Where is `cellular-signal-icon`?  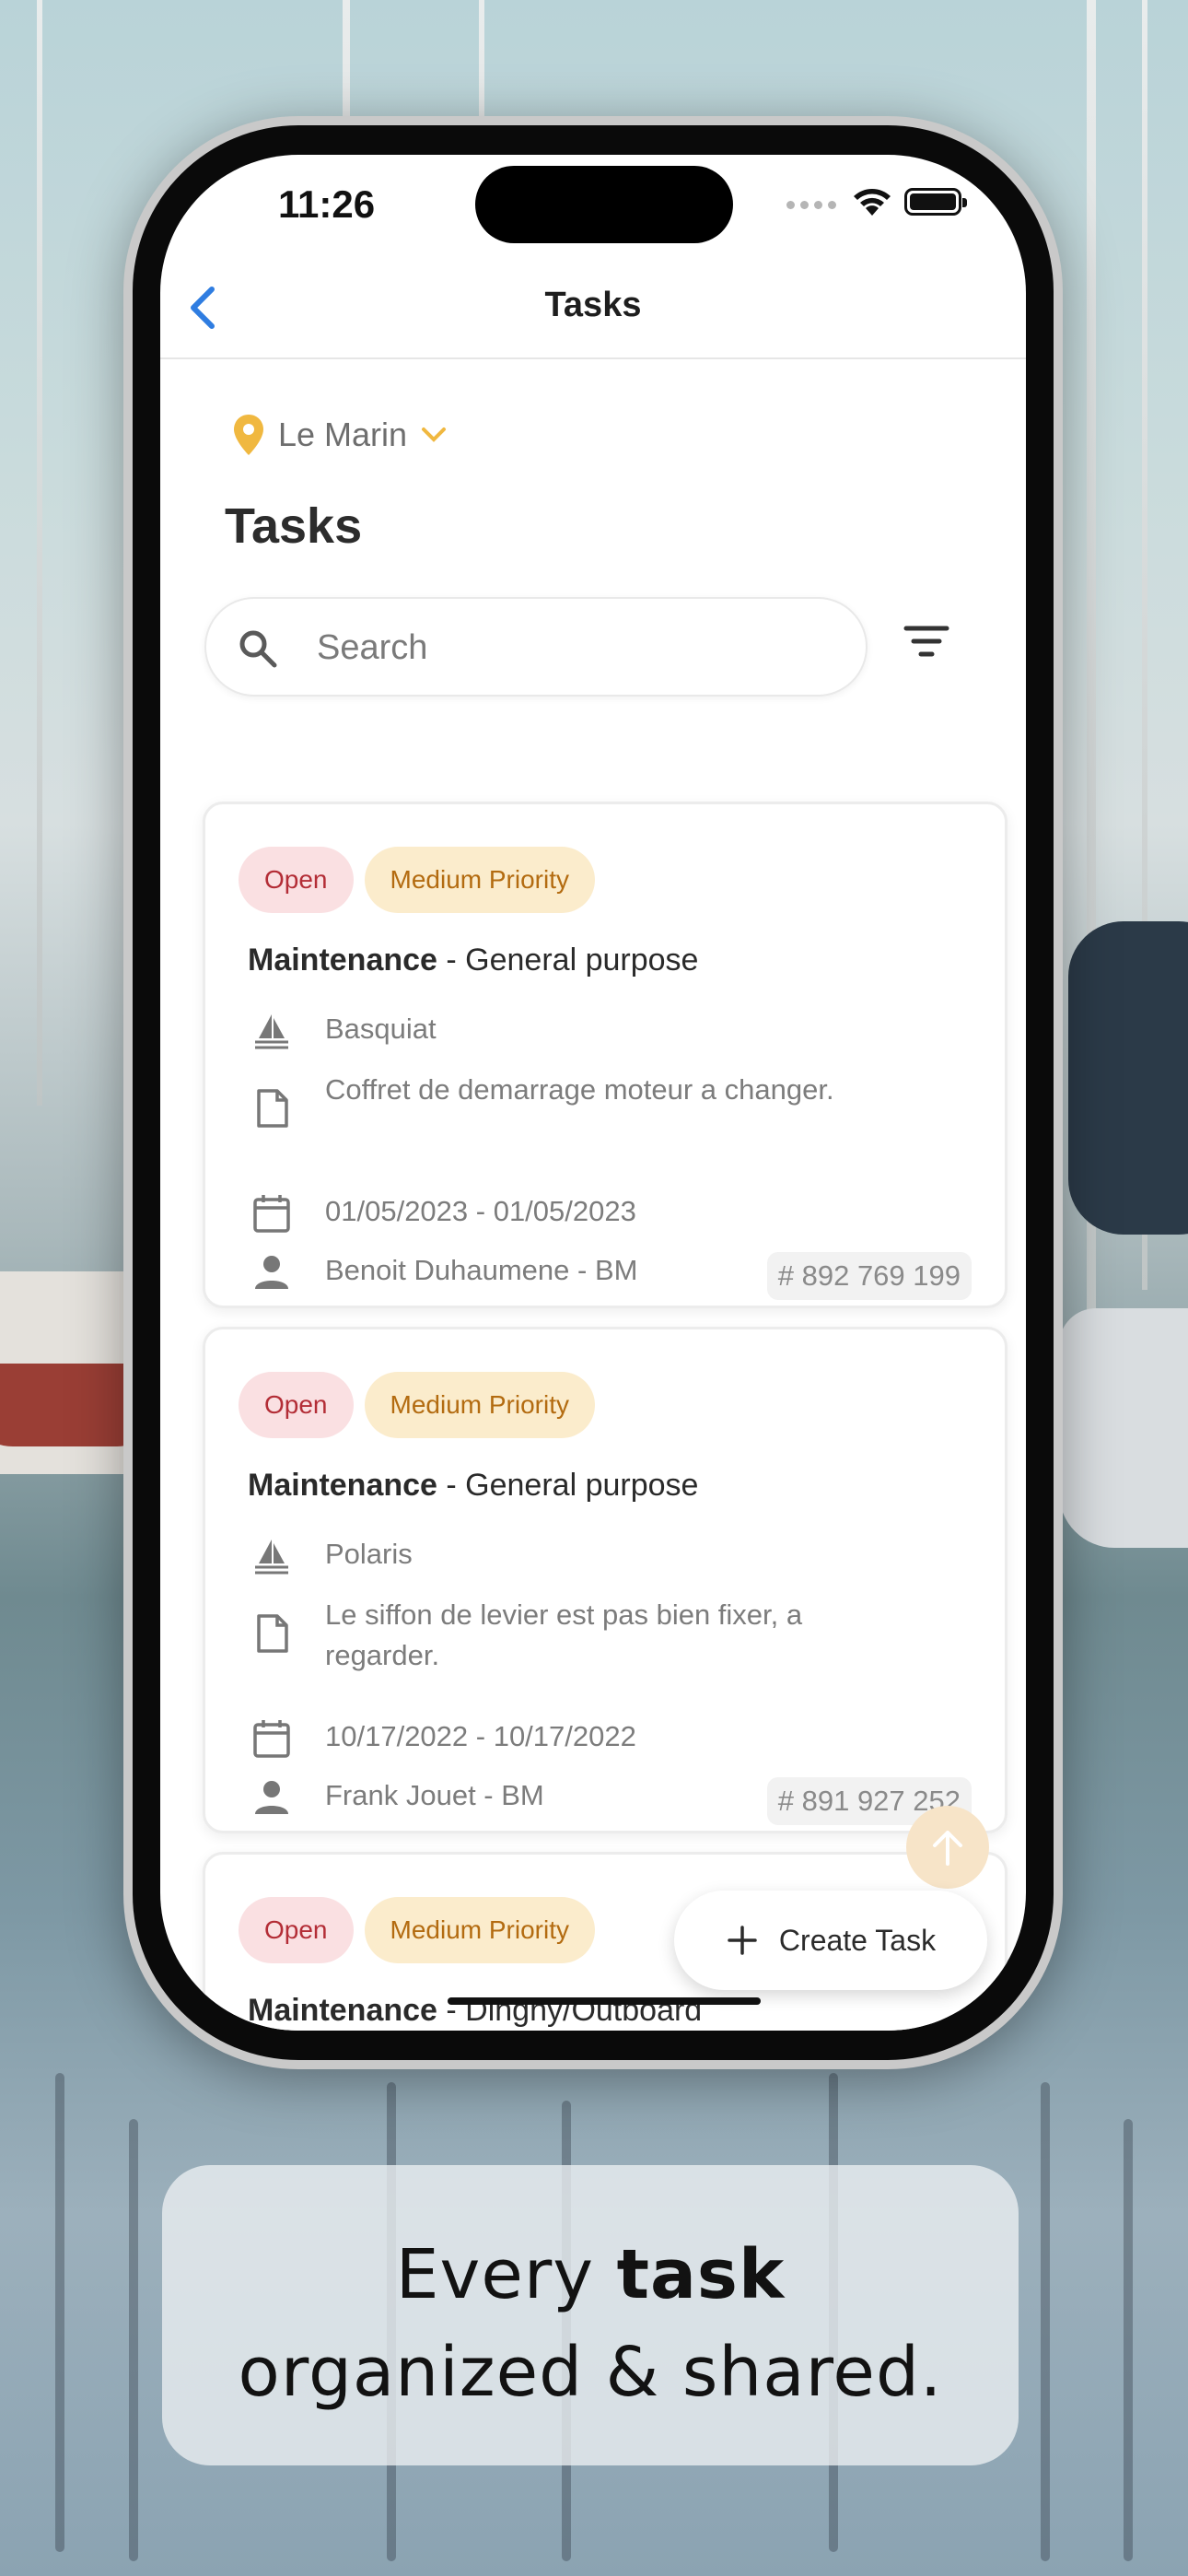 cellular-signal-icon is located at coordinates (811, 205).